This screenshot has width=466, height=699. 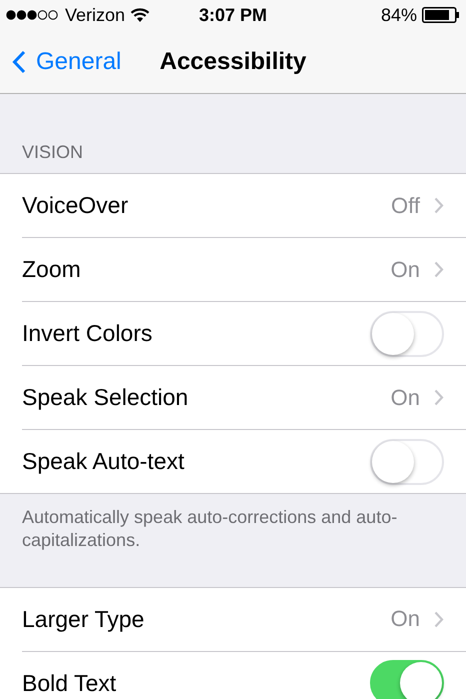 What do you see at coordinates (233, 15) in the screenshot?
I see `clock-time: 3:07 PM` at bounding box center [233, 15].